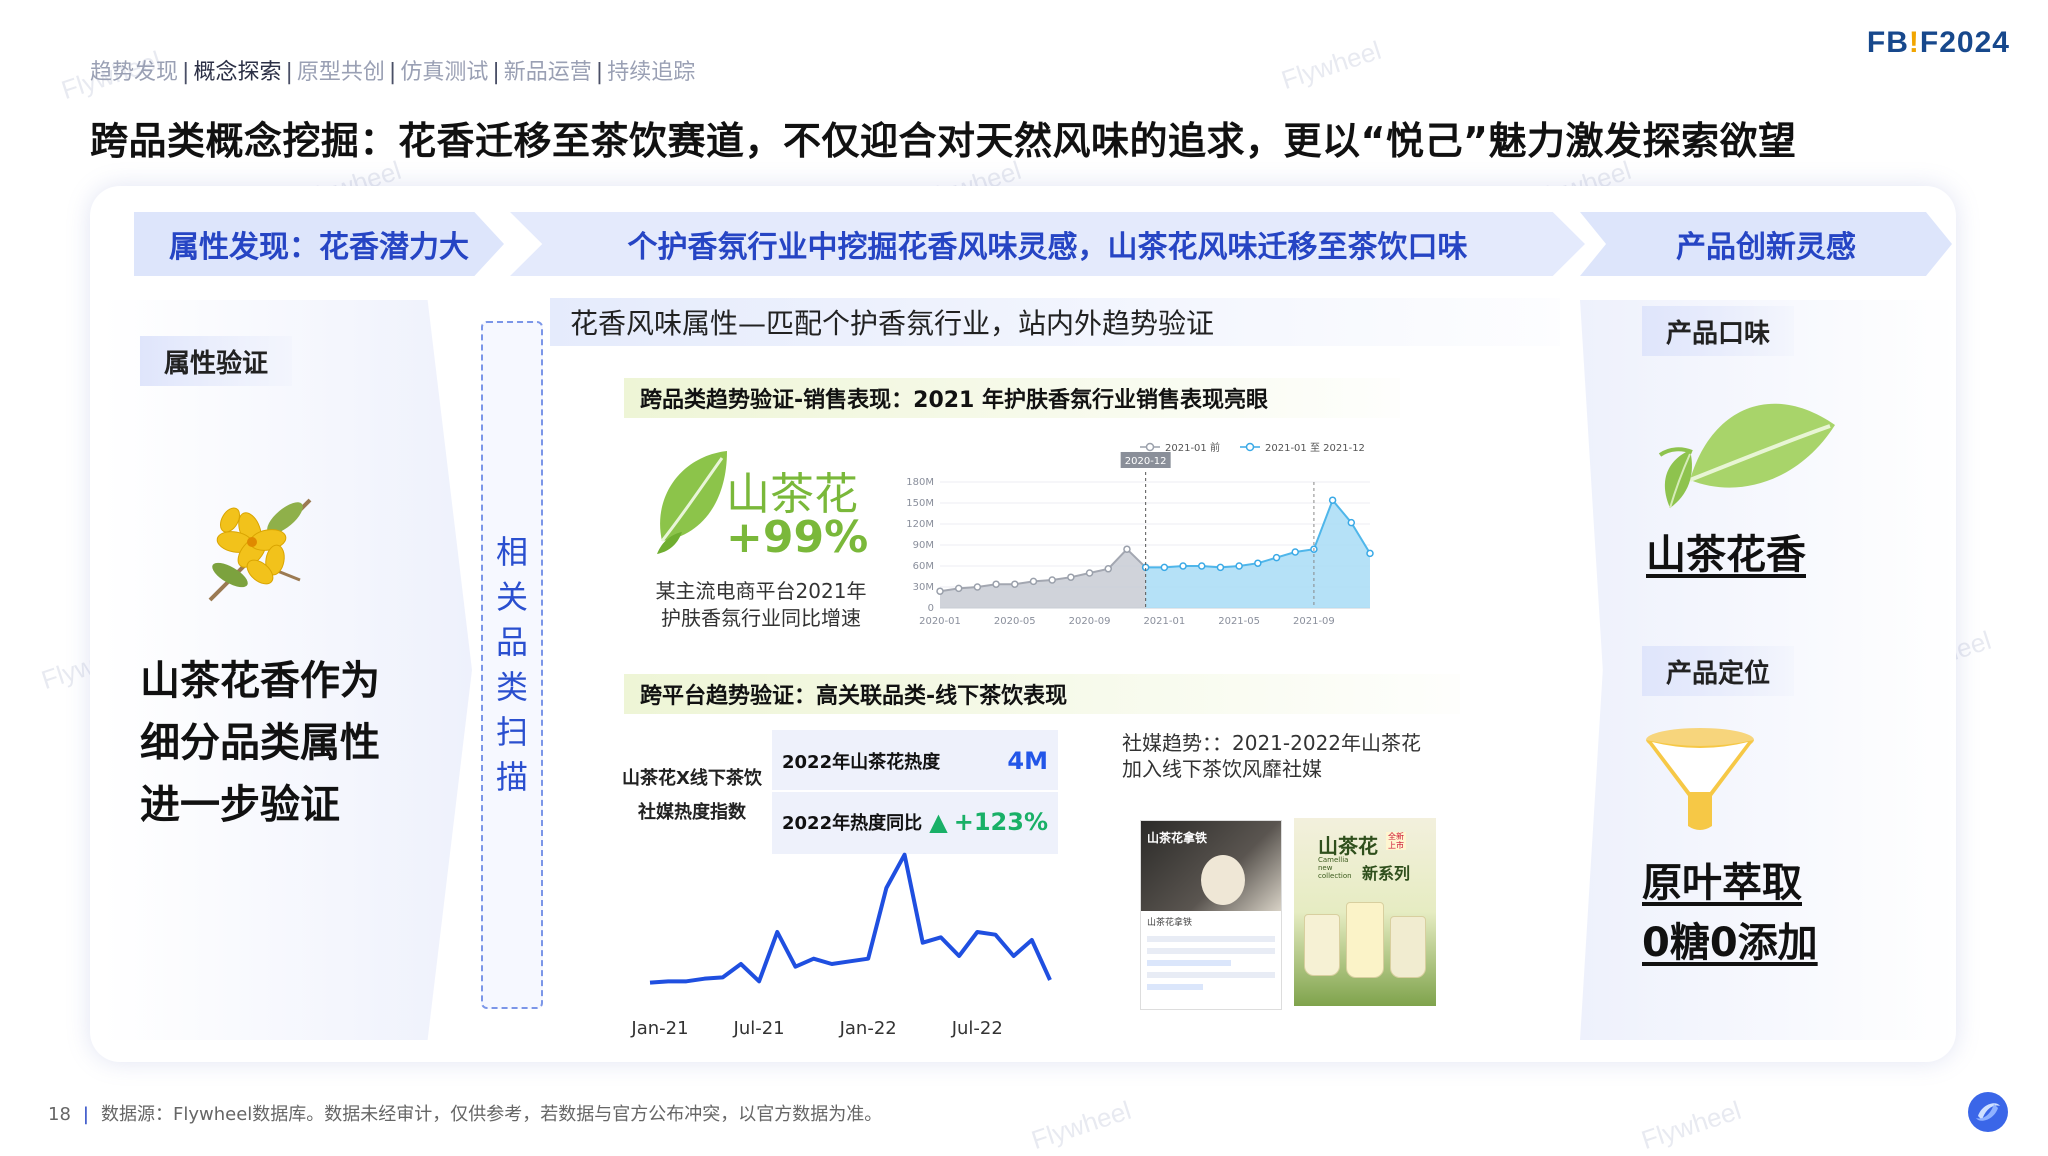 This screenshot has width=2048, height=1156. What do you see at coordinates (548, 72) in the screenshot?
I see `nav-item-operation: 新品运营` at bounding box center [548, 72].